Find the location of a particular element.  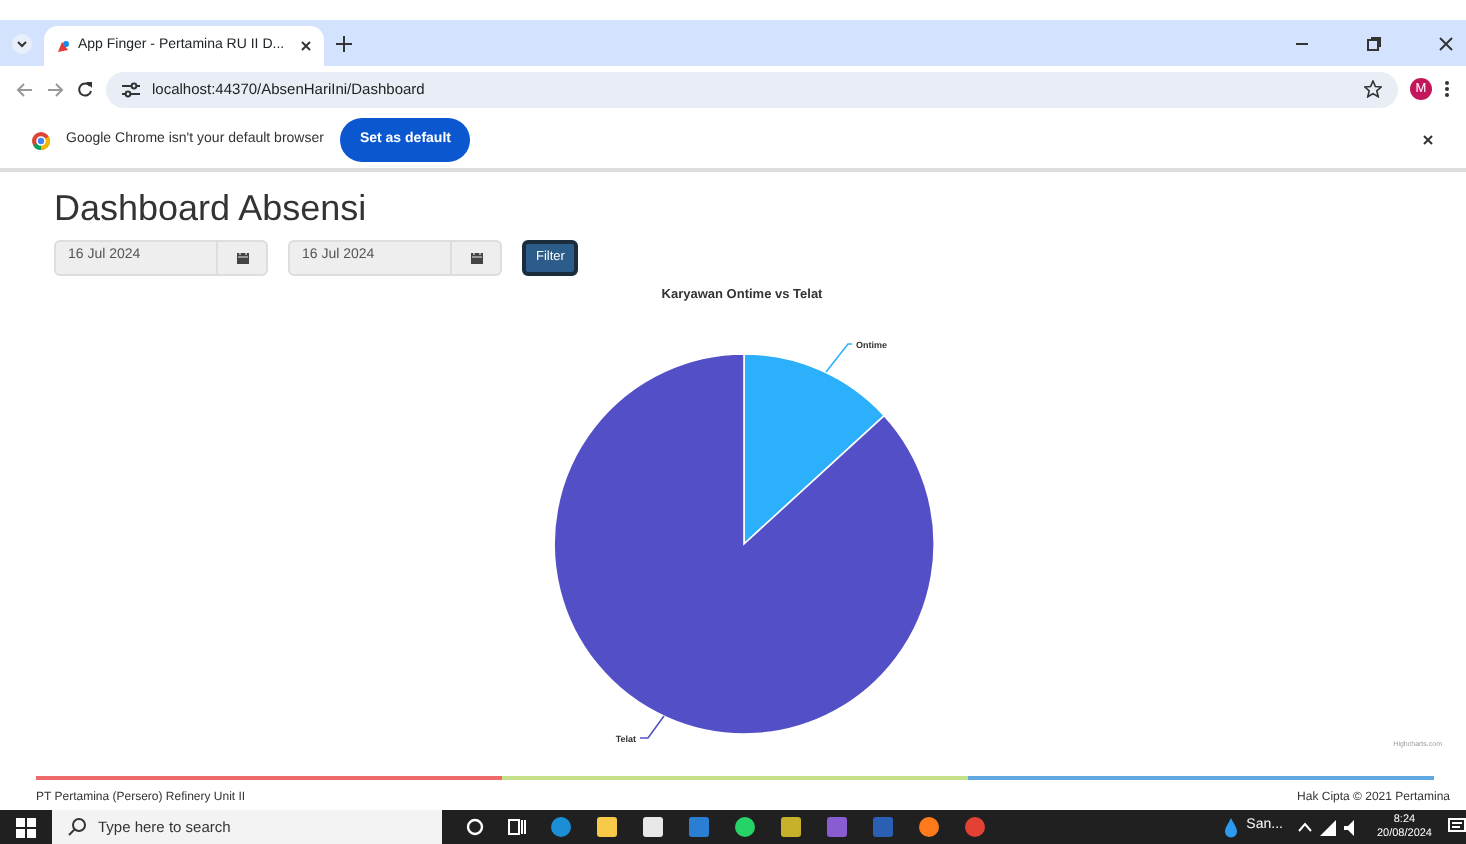

bookmark-star-icon is located at coordinates (1373, 89).